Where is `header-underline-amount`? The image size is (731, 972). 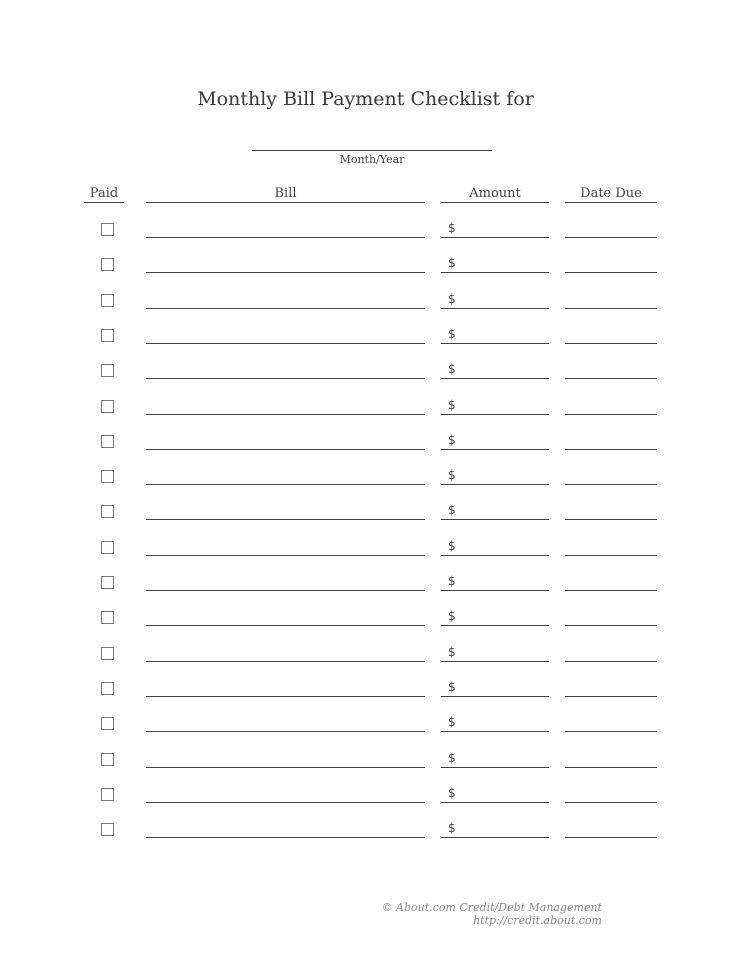 header-underline-amount is located at coordinates (495, 202).